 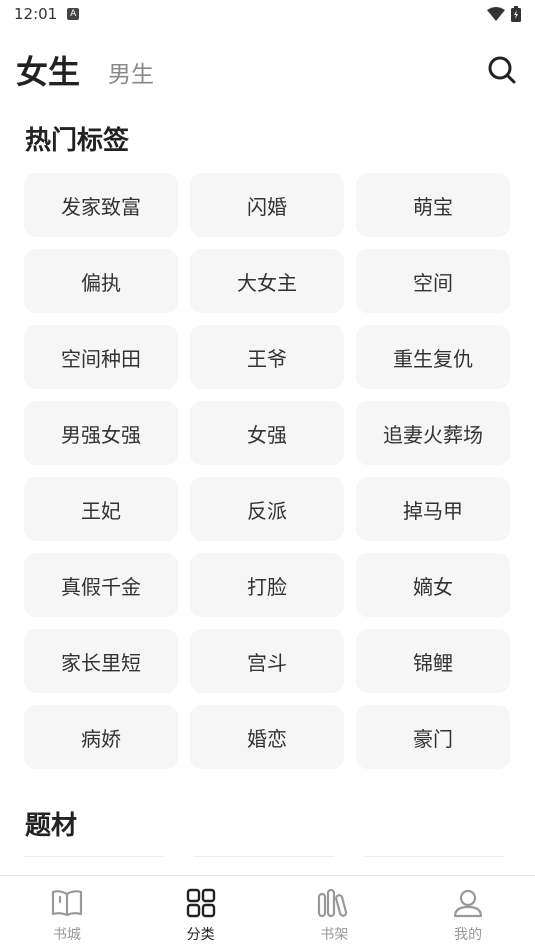 I want to click on person-icon, so click(x=468, y=903).